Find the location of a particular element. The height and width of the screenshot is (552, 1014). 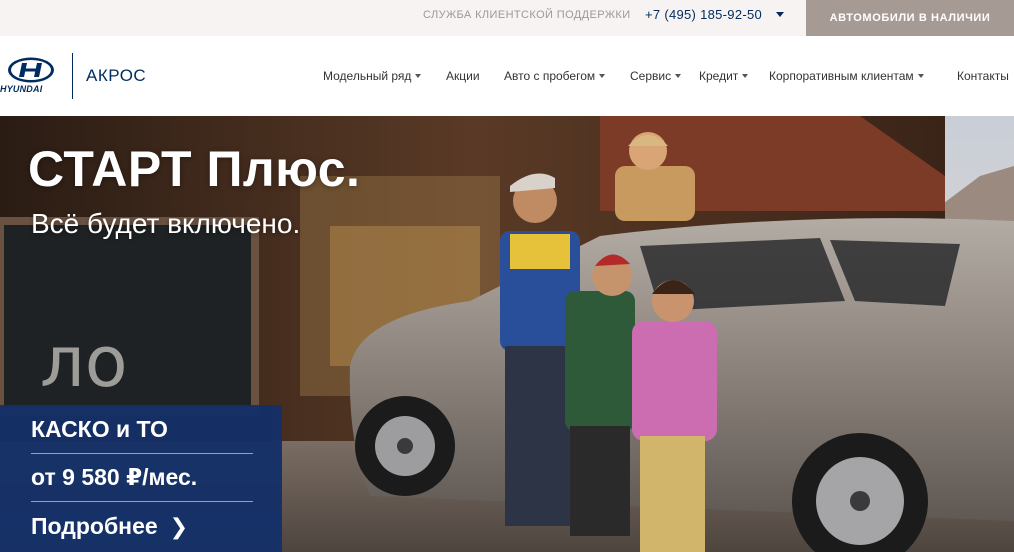

nav-item-label: Кредит is located at coordinates (719, 76).